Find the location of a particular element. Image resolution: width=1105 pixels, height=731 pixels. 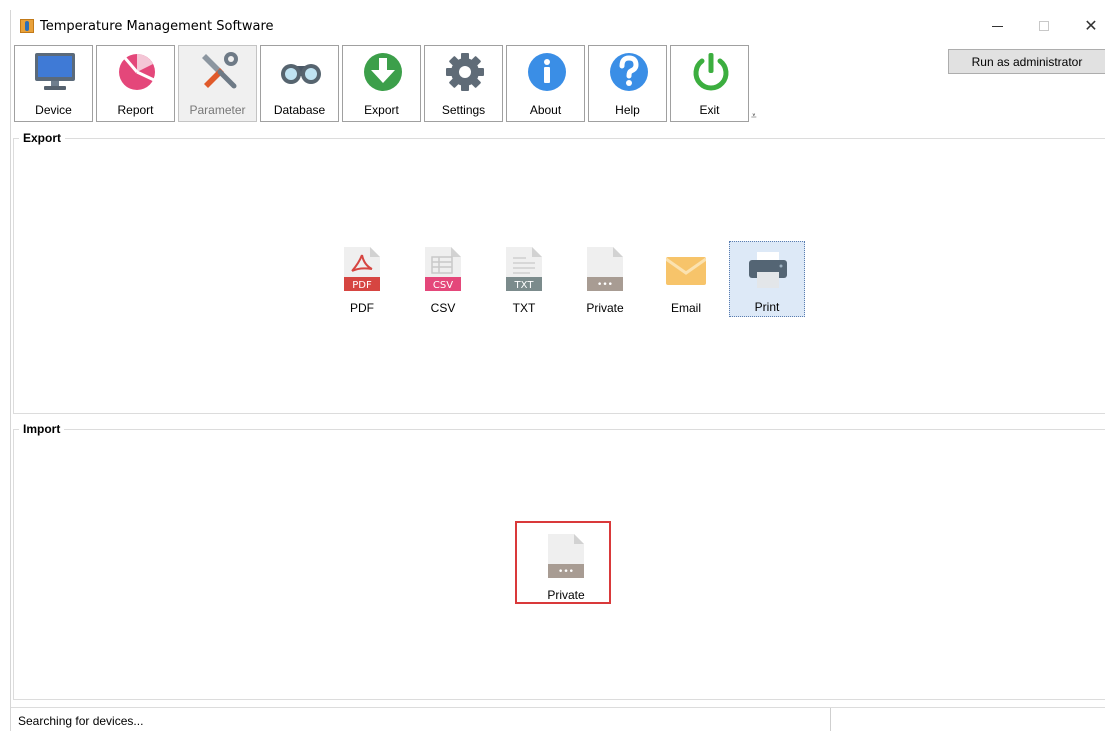

toolbar-exit-button: Exit is located at coordinates (709, 83).